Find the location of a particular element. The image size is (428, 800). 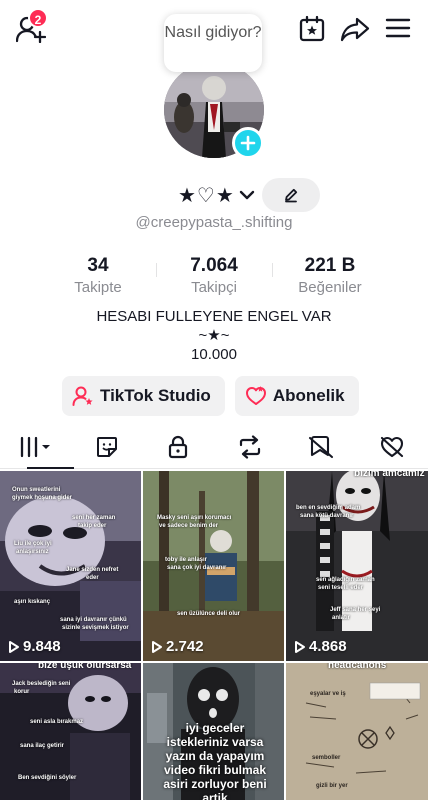

video-caption: Ben sevdiğini söyler is located at coordinates (47, 778).